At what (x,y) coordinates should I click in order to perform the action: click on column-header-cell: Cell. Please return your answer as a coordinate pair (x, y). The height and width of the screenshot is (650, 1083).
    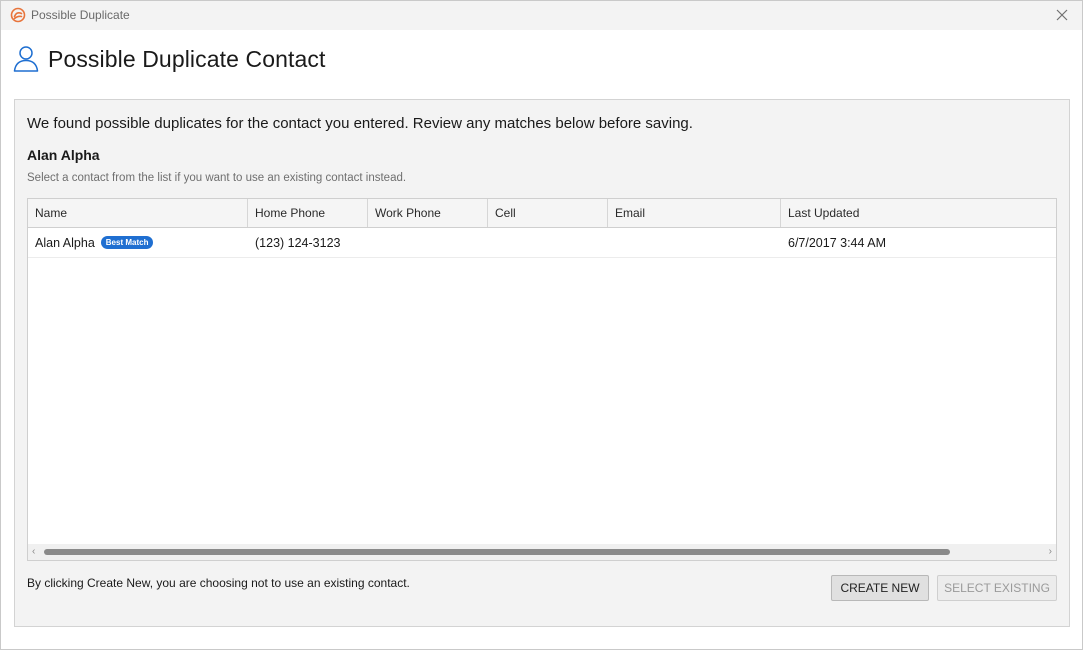
    Looking at the image, I should click on (548, 213).